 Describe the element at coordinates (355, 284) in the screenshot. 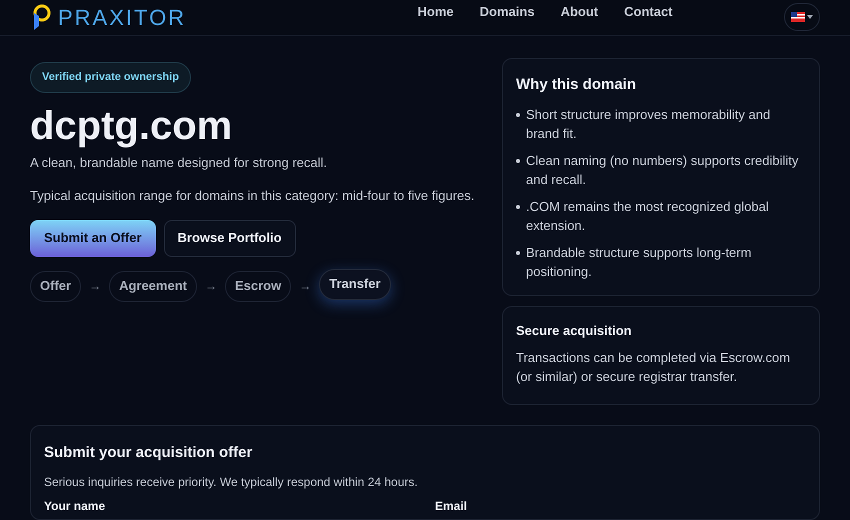

I see `process-step: Transfer` at that location.